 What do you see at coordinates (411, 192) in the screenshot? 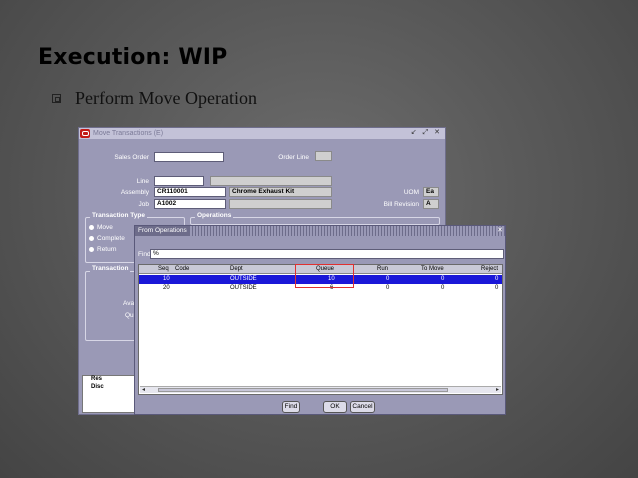
I see `uom-label: UOM` at bounding box center [411, 192].